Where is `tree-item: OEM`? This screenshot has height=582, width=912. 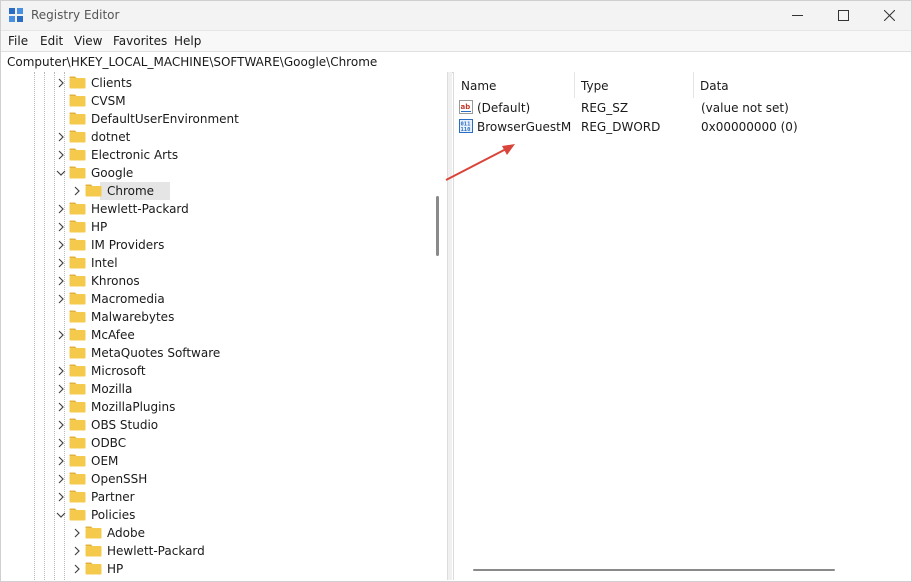
tree-item: OEM is located at coordinates (210, 461).